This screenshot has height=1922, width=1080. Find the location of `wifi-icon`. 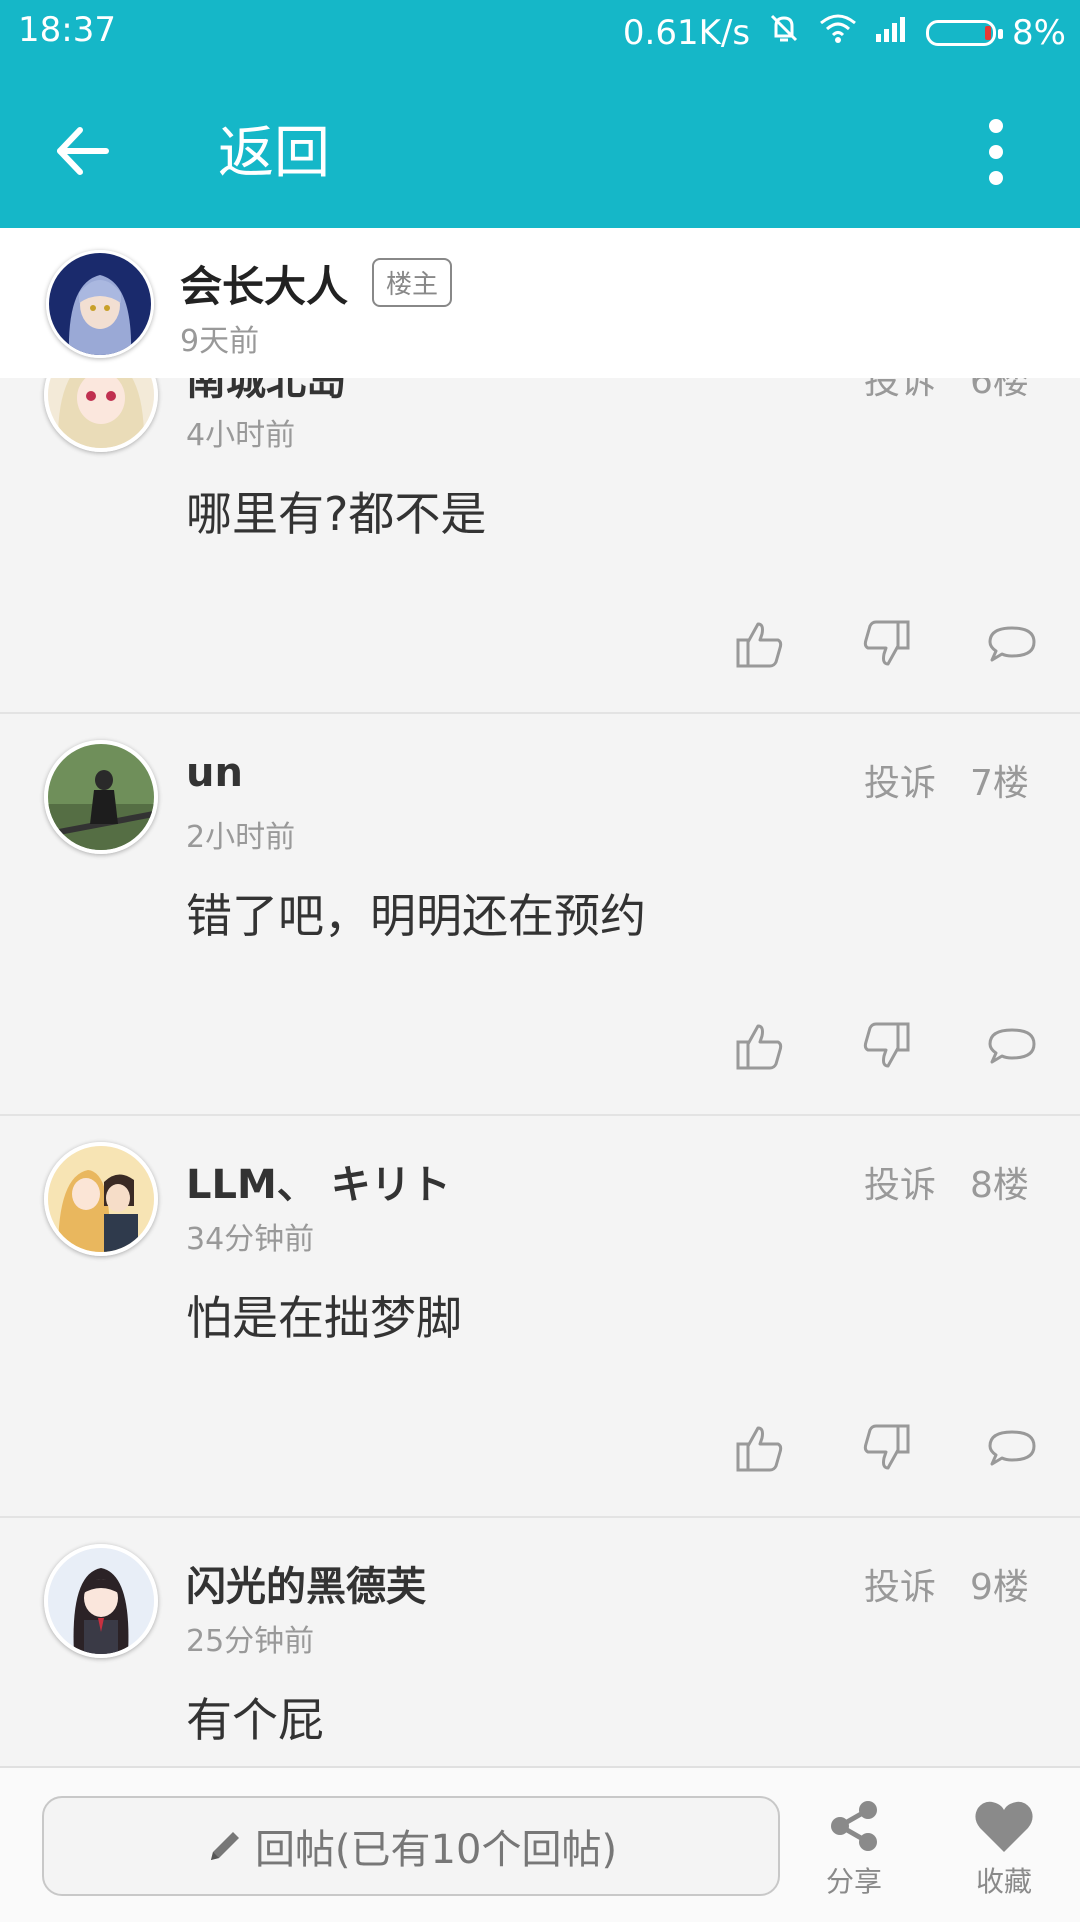

wifi-icon is located at coordinates (838, 32).